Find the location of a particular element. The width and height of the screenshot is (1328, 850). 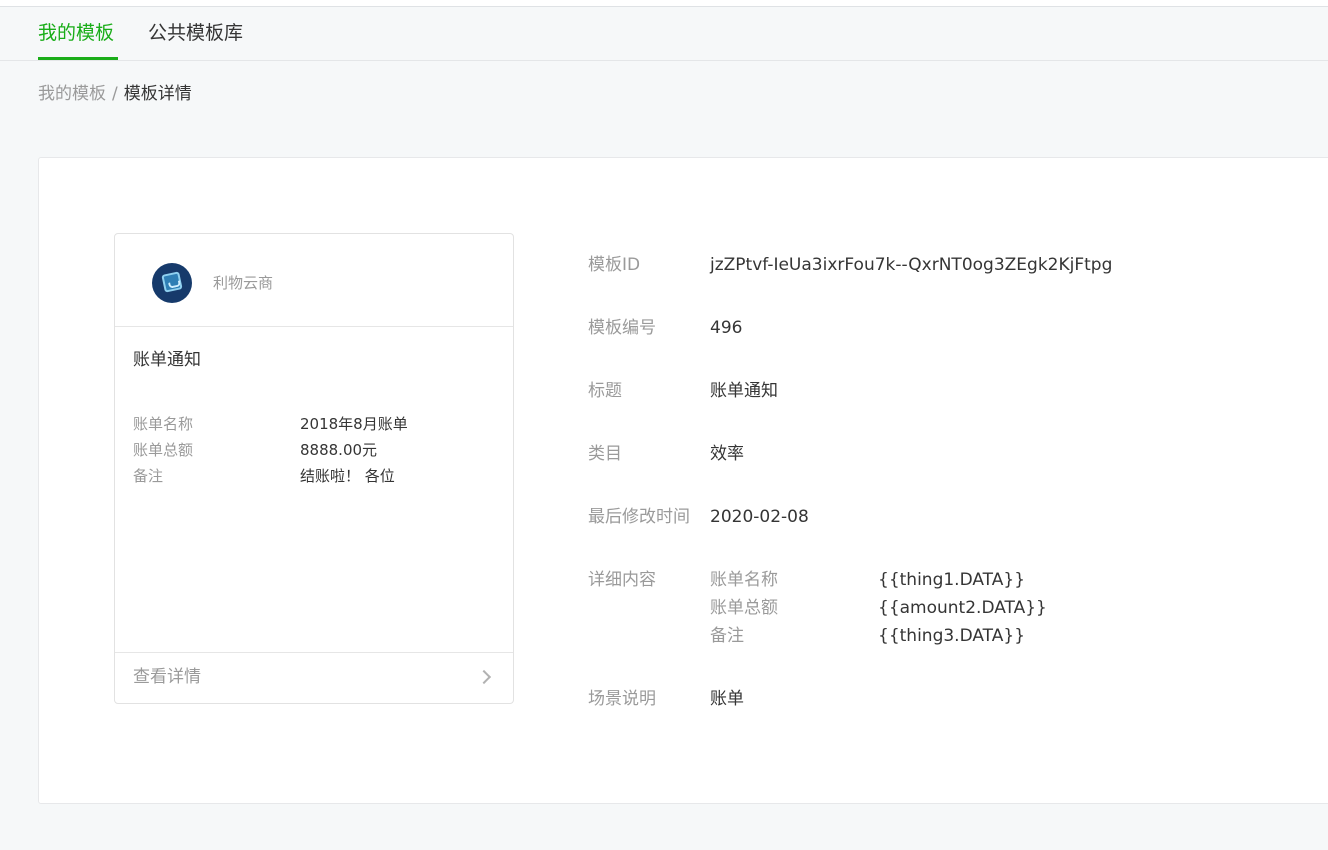

tab-public-library: 公共模板库 is located at coordinates (195, 33).